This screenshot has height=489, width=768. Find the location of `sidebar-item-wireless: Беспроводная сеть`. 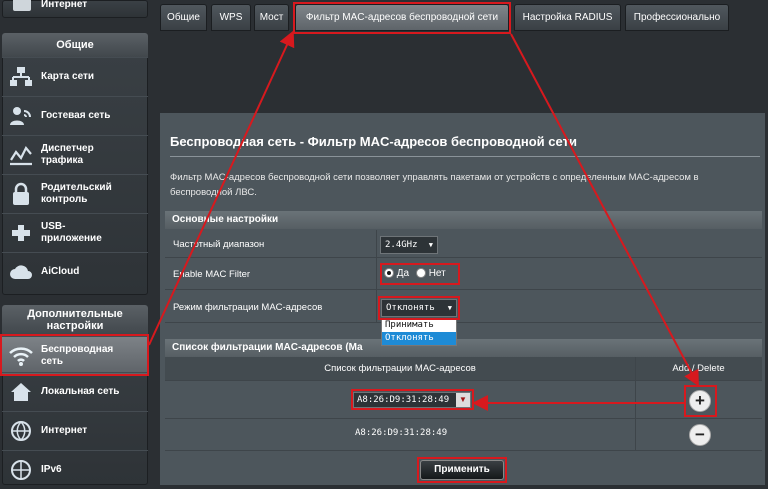

sidebar-item-wireless: Беспроводная сеть is located at coordinates (75, 355).